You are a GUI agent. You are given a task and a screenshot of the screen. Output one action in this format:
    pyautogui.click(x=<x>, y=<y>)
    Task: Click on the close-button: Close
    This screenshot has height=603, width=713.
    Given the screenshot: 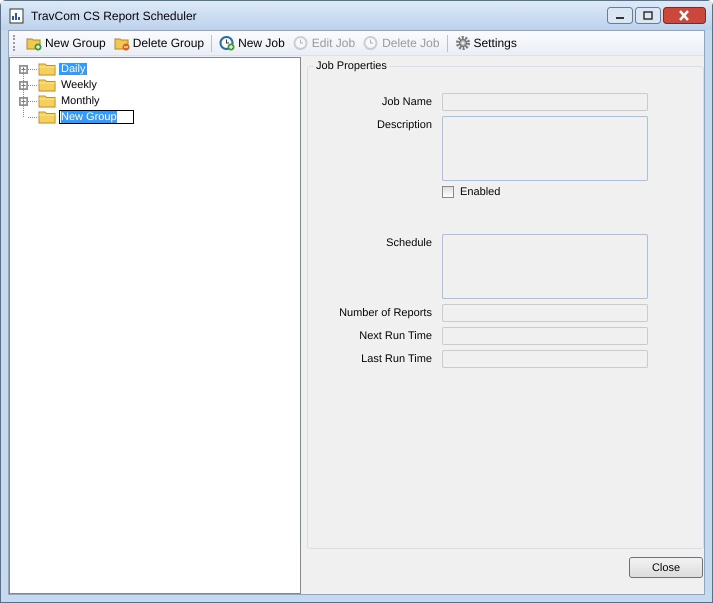 What is the action you would take?
    pyautogui.click(x=666, y=567)
    